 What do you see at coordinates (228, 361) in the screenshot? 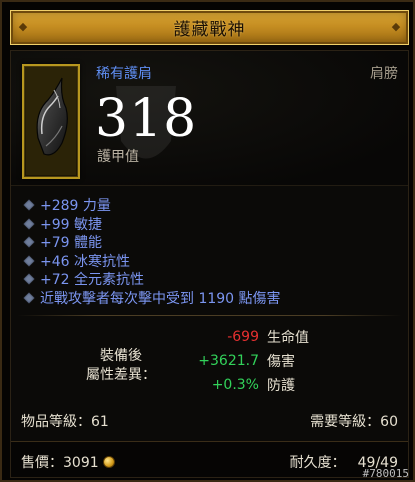
I see `stat-delta: +3621.7` at bounding box center [228, 361].